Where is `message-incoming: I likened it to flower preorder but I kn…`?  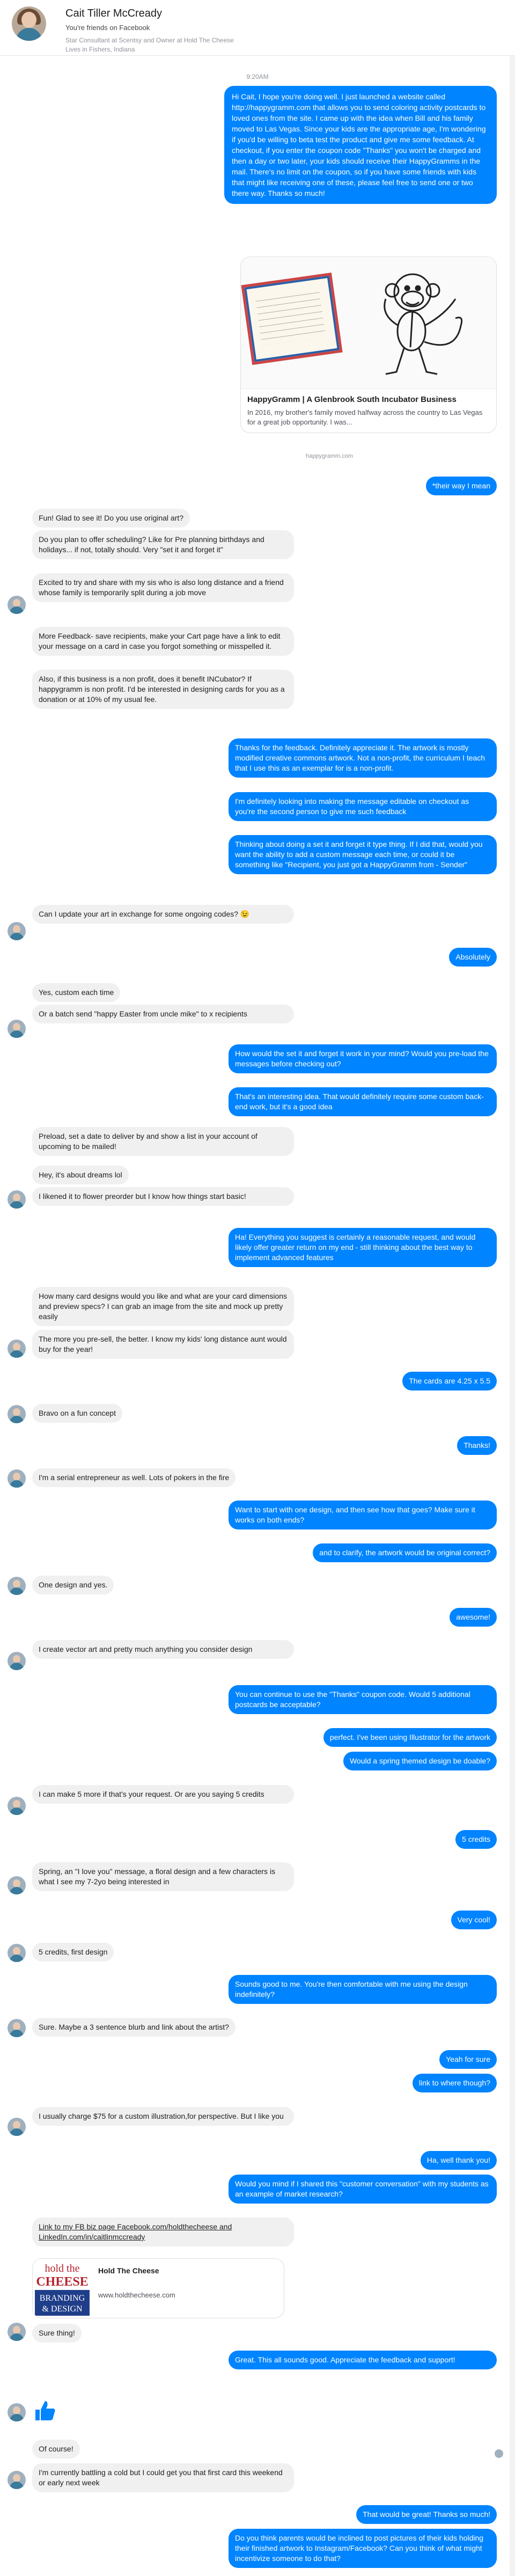
message-incoming: I likened it to flower preorder but I kn… is located at coordinates (163, 1196).